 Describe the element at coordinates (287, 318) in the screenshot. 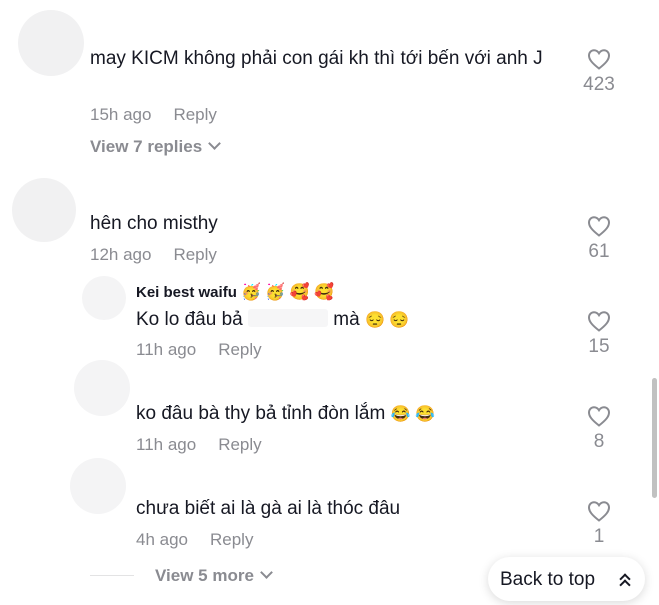

I see `redacted-mention` at that location.